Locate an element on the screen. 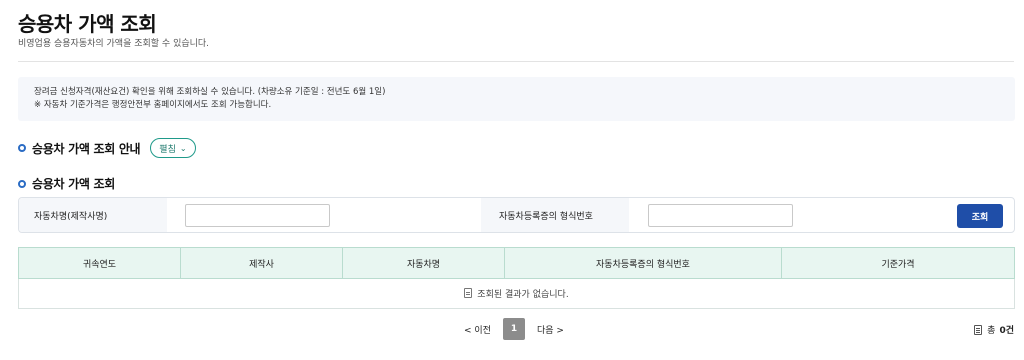  title-divider is located at coordinates (516, 61).